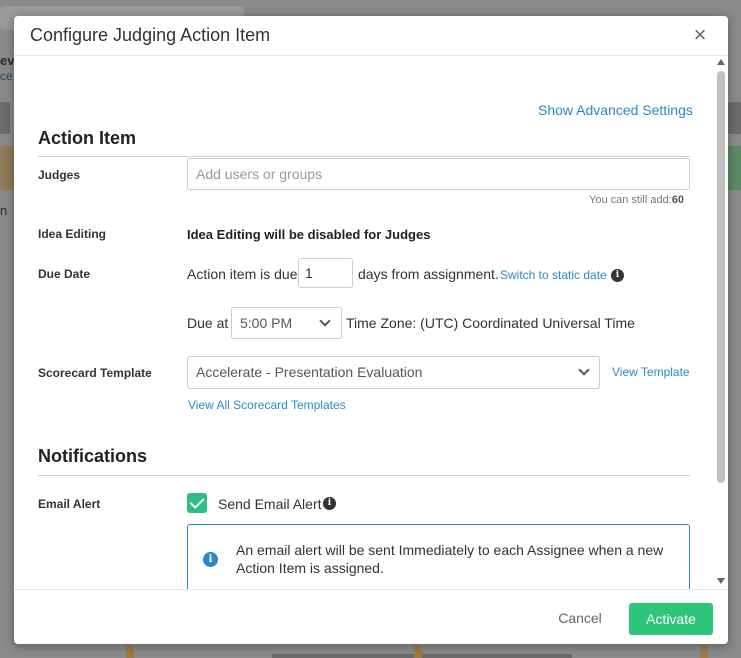  What do you see at coordinates (69, 504) in the screenshot?
I see `email-alert-label: Email Alert` at bounding box center [69, 504].